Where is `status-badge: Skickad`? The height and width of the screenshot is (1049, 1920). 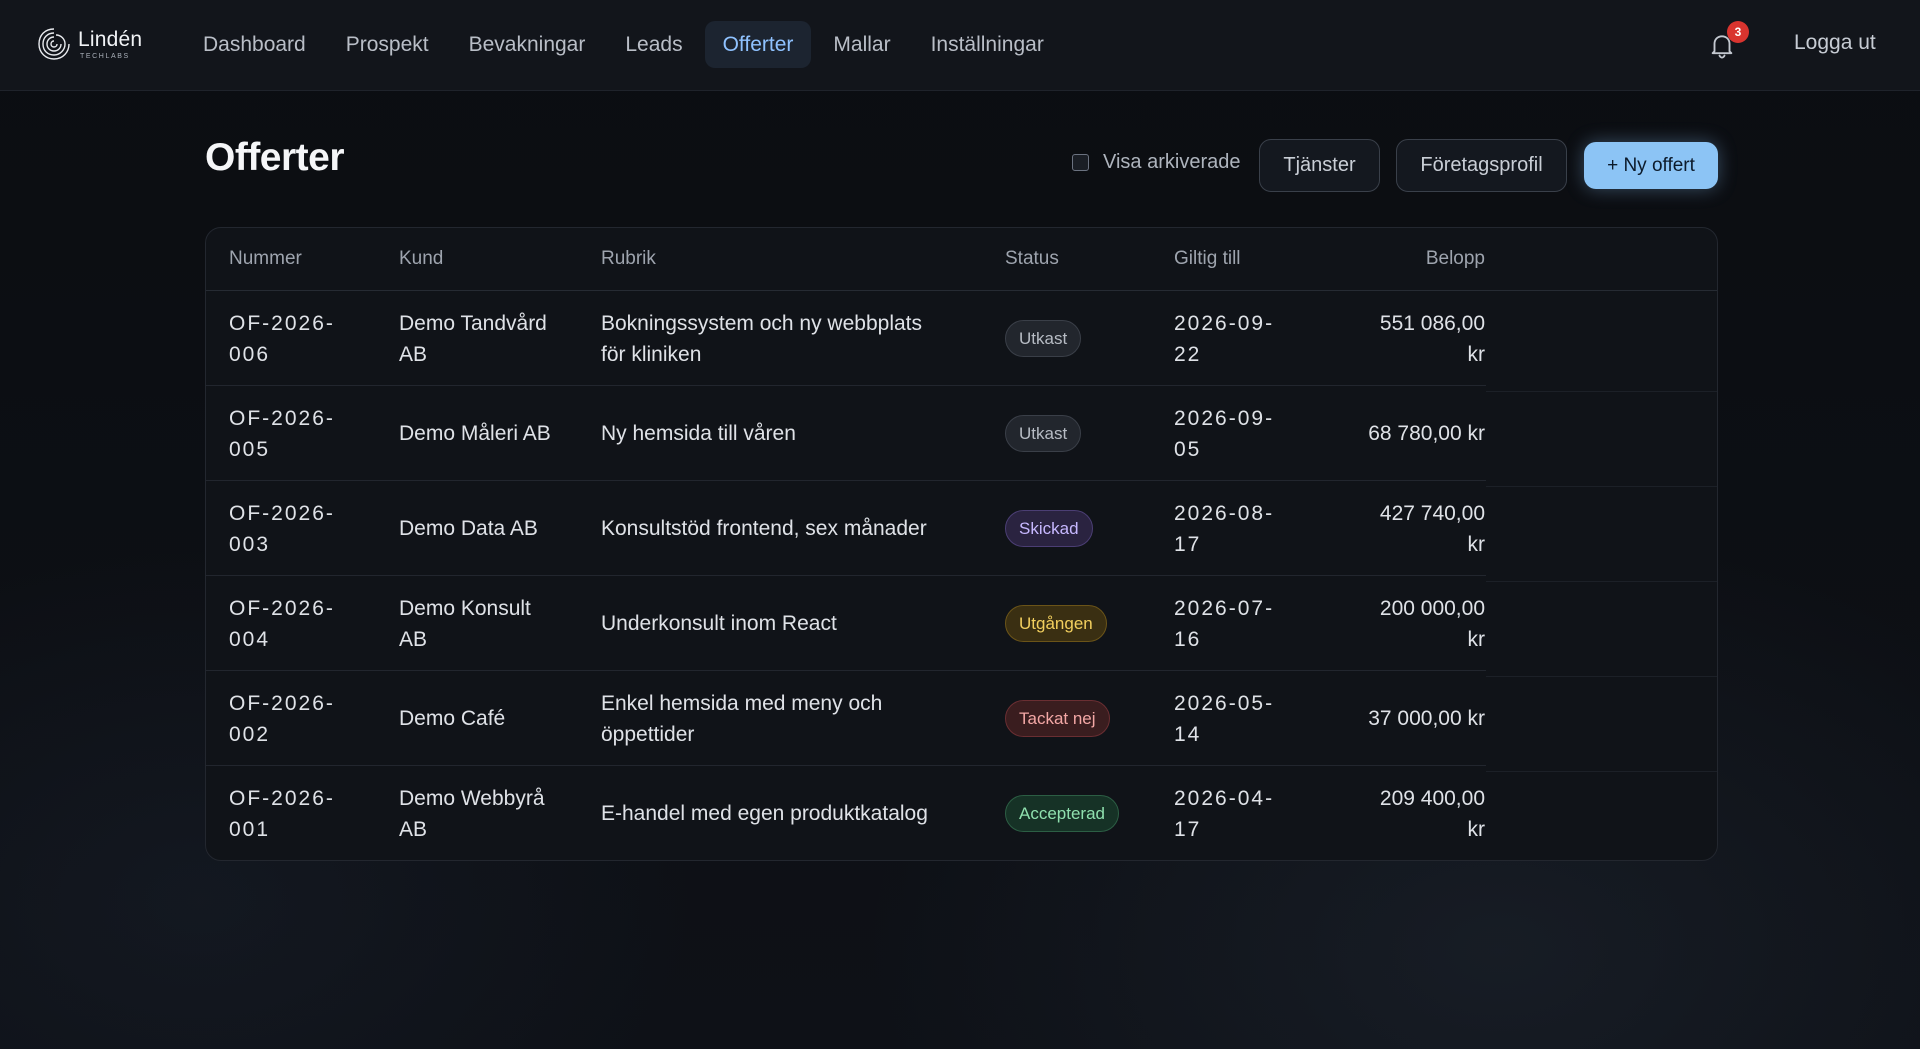
status-badge: Skickad is located at coordinates (1049, 528).